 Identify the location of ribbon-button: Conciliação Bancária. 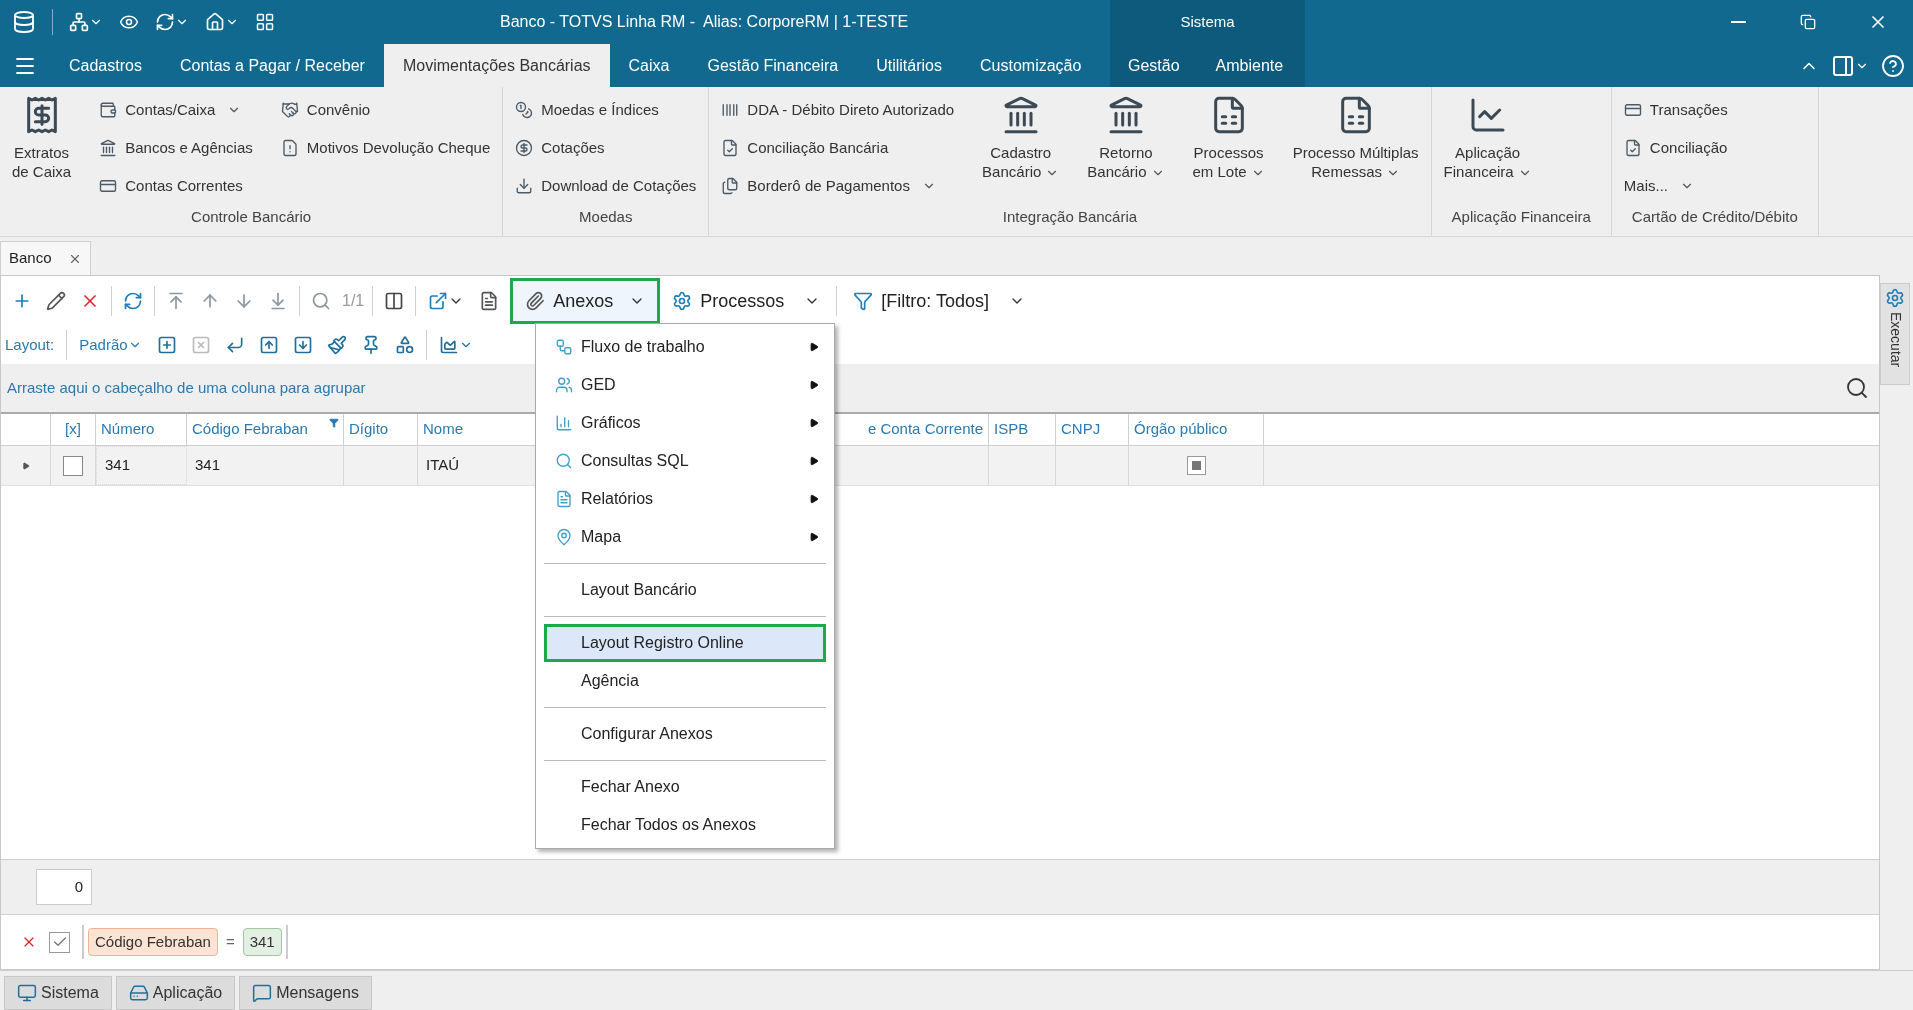
(838, 148).